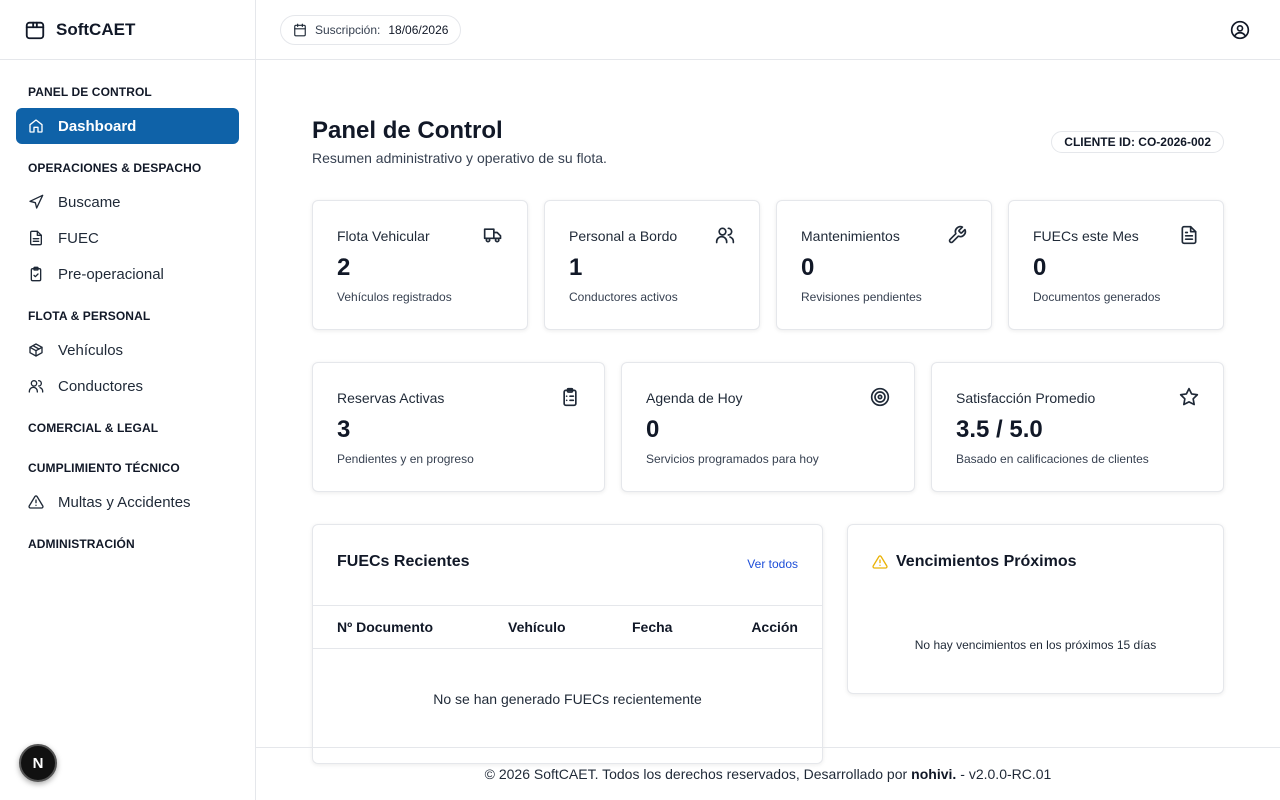 This screenshot has height=800, width=1280. I want to click on file-text-icon, so click(36, 238).